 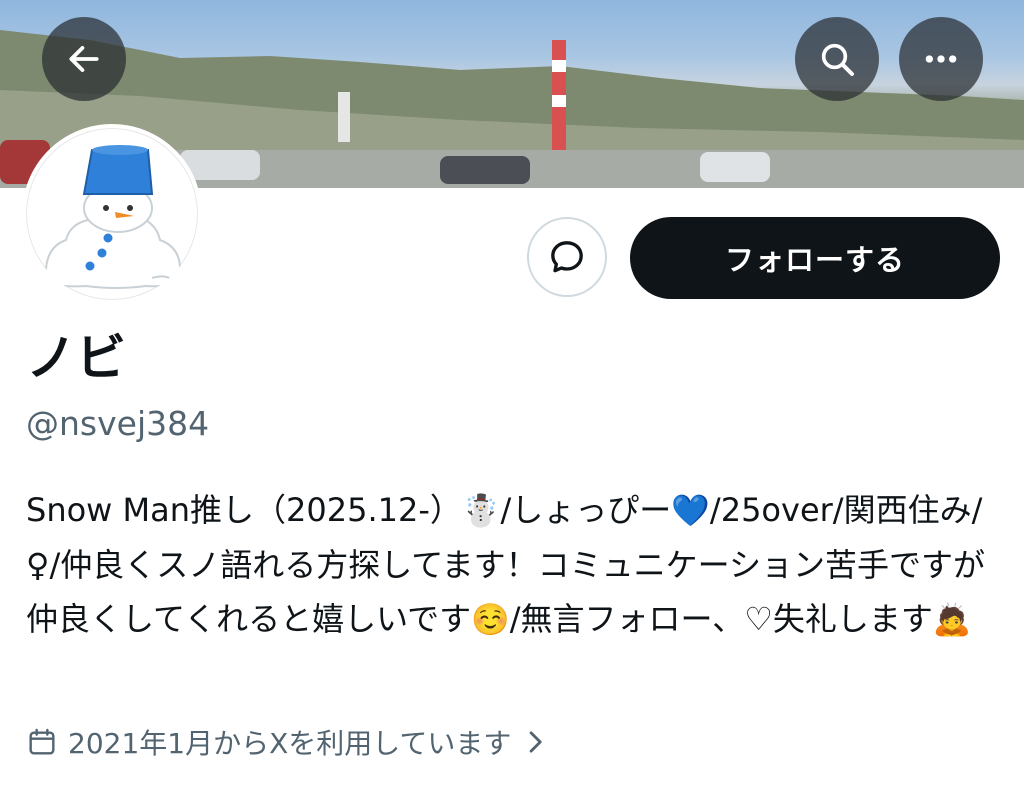 I want to click on bowing-person-emoji: 🙇, so click(x=952, y=620).